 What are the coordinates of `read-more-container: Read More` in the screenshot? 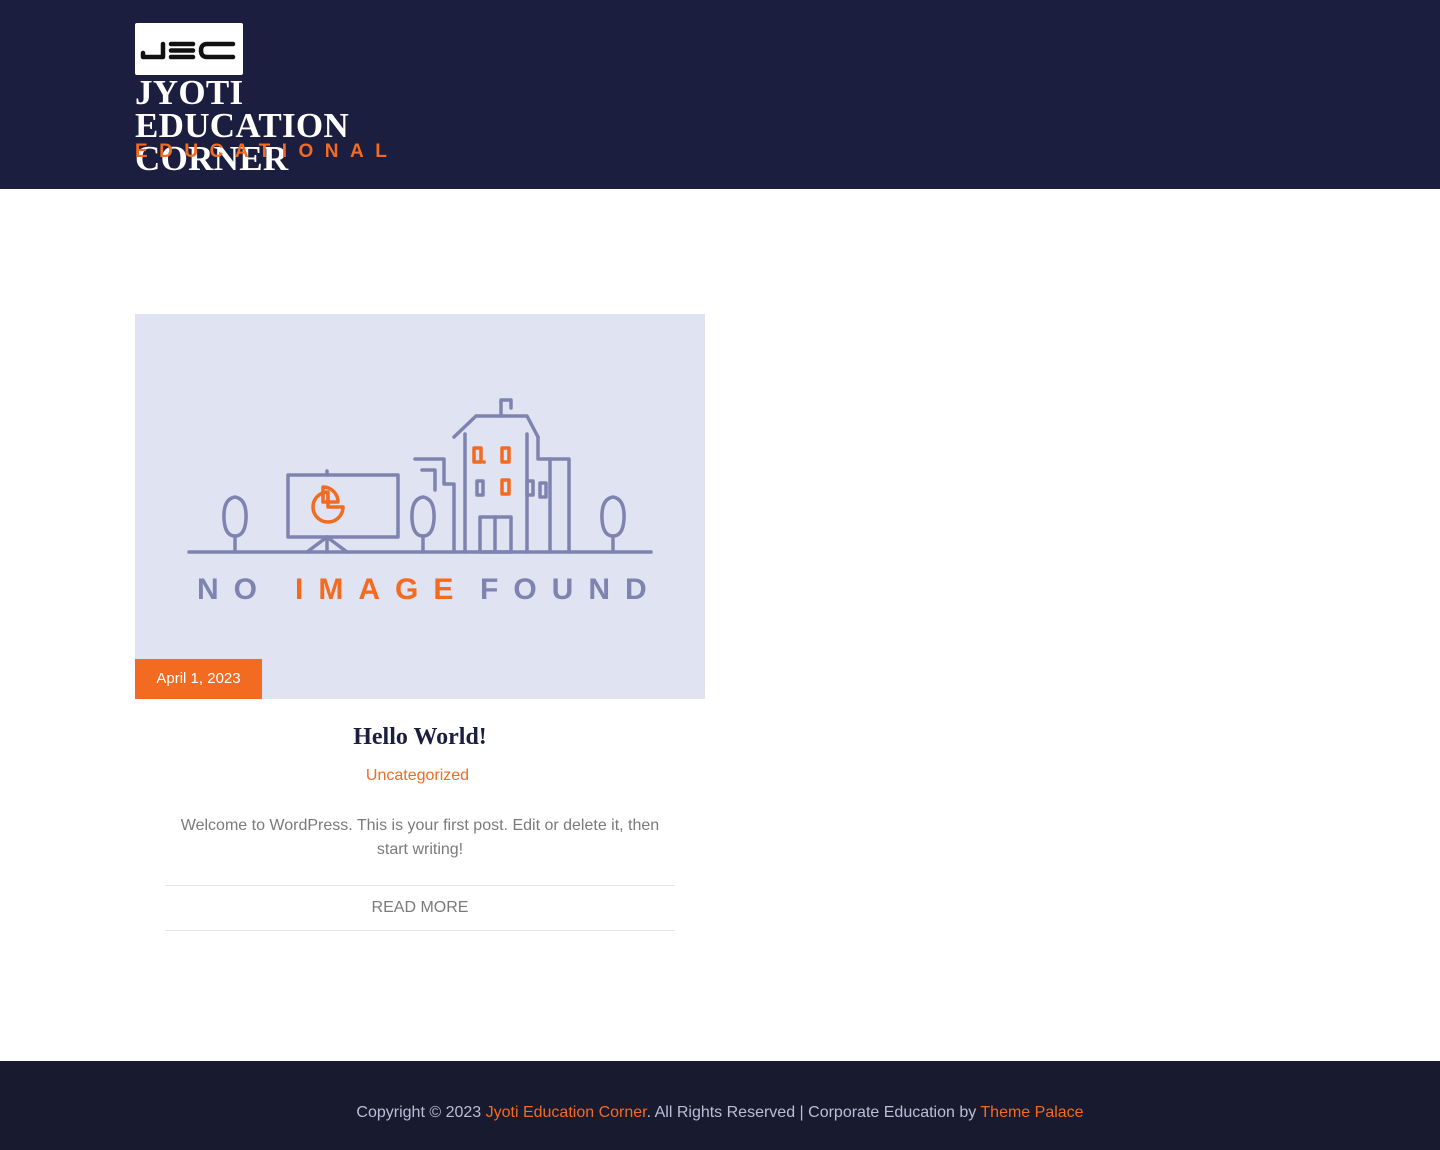 It's located at (420, 908).